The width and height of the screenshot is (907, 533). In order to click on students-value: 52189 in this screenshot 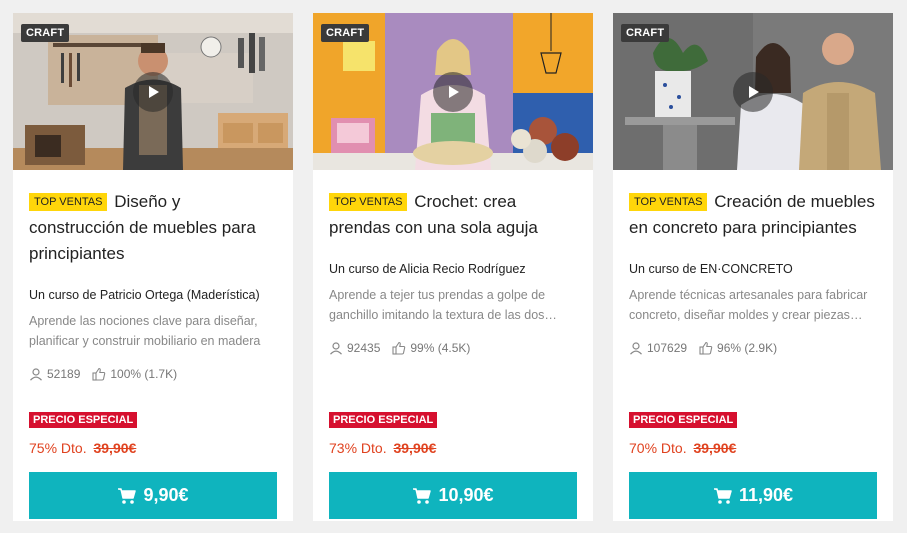, I will do `click(64, 374)`.